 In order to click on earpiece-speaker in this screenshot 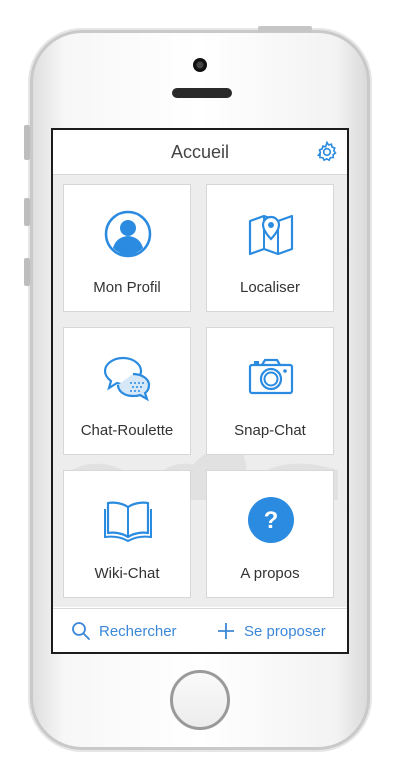, I will do `click(202, 93)`.